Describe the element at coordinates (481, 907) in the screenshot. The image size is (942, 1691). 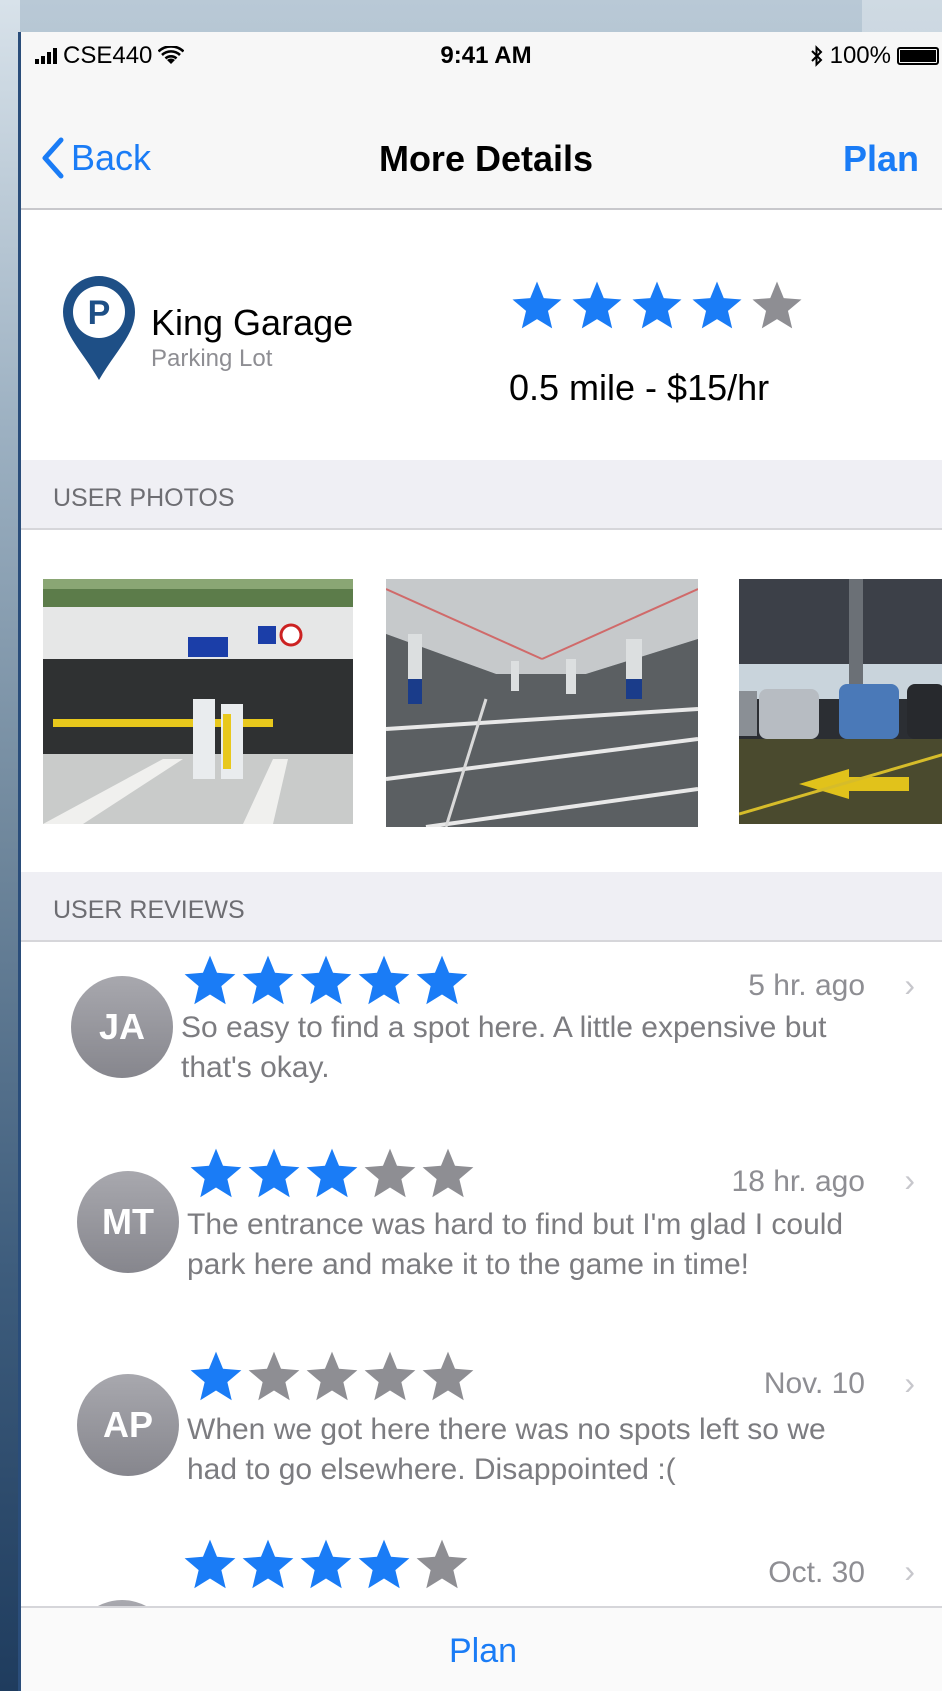
I see `user-reviews-header: USER REVIEWS` at that location.